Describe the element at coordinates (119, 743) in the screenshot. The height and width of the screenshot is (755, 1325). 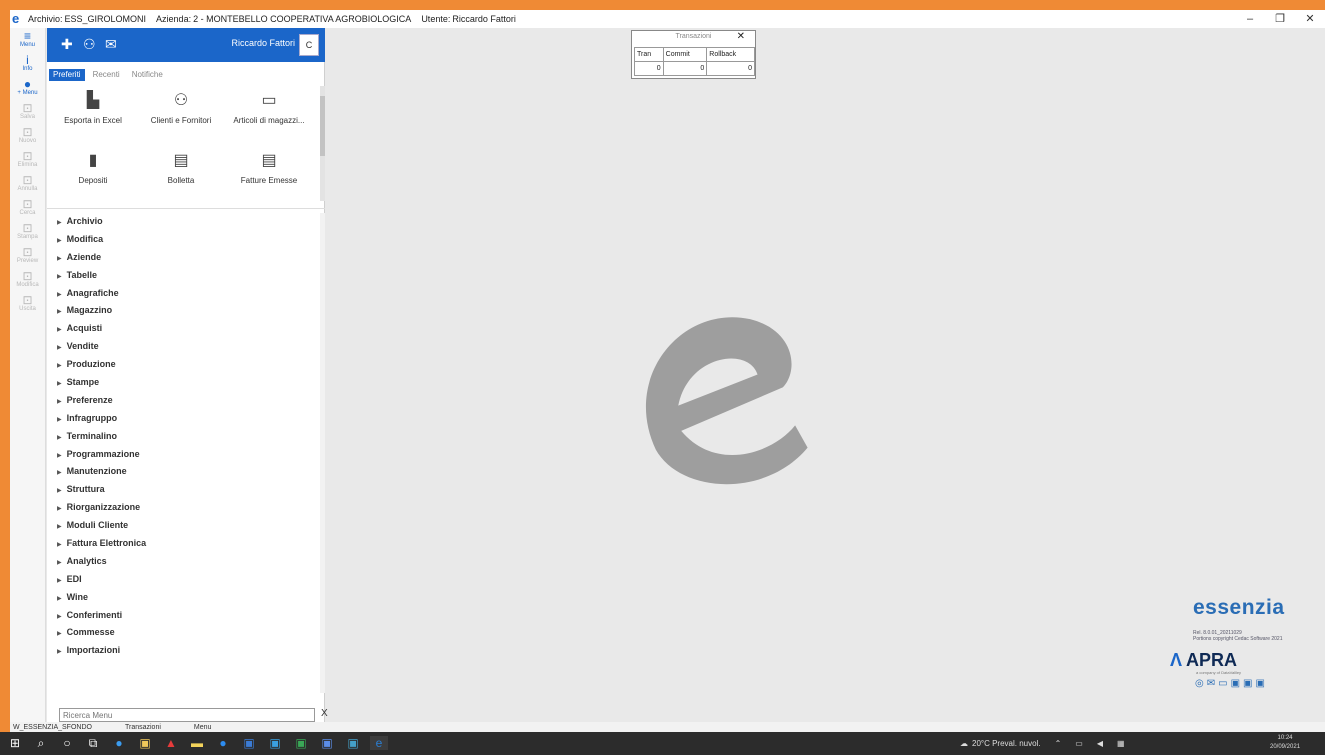
I see `edge-icon: ●` at that location.